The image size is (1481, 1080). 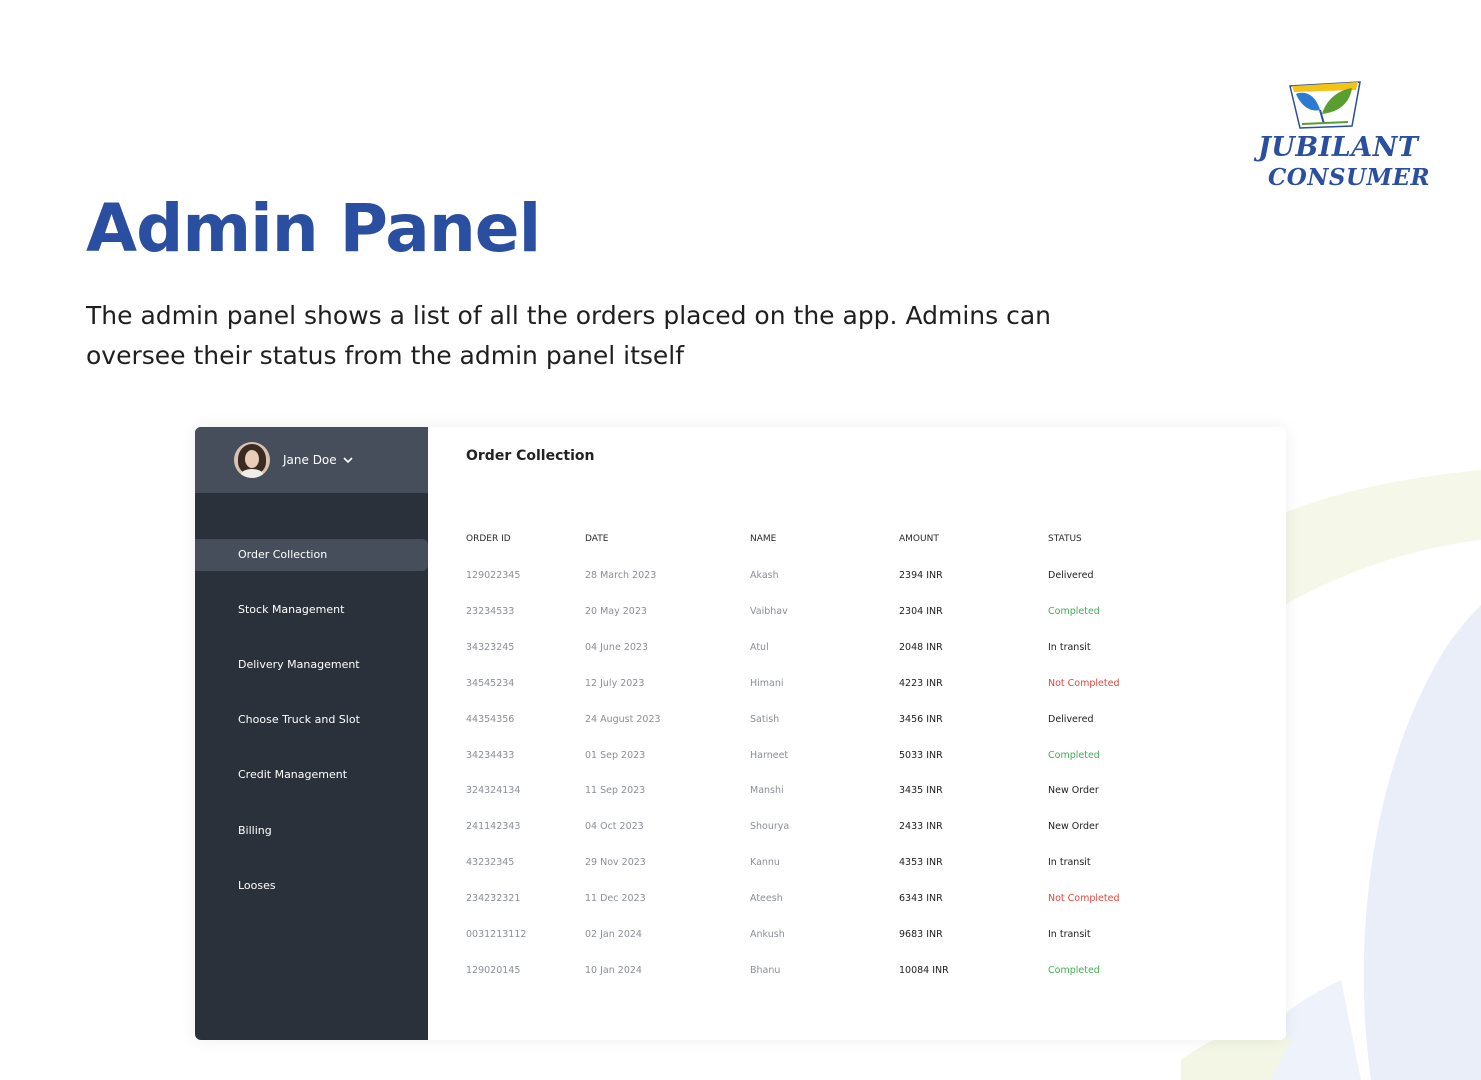 I want to click on cell-date: 29 Nov 2023, so click(x=615, y=863).